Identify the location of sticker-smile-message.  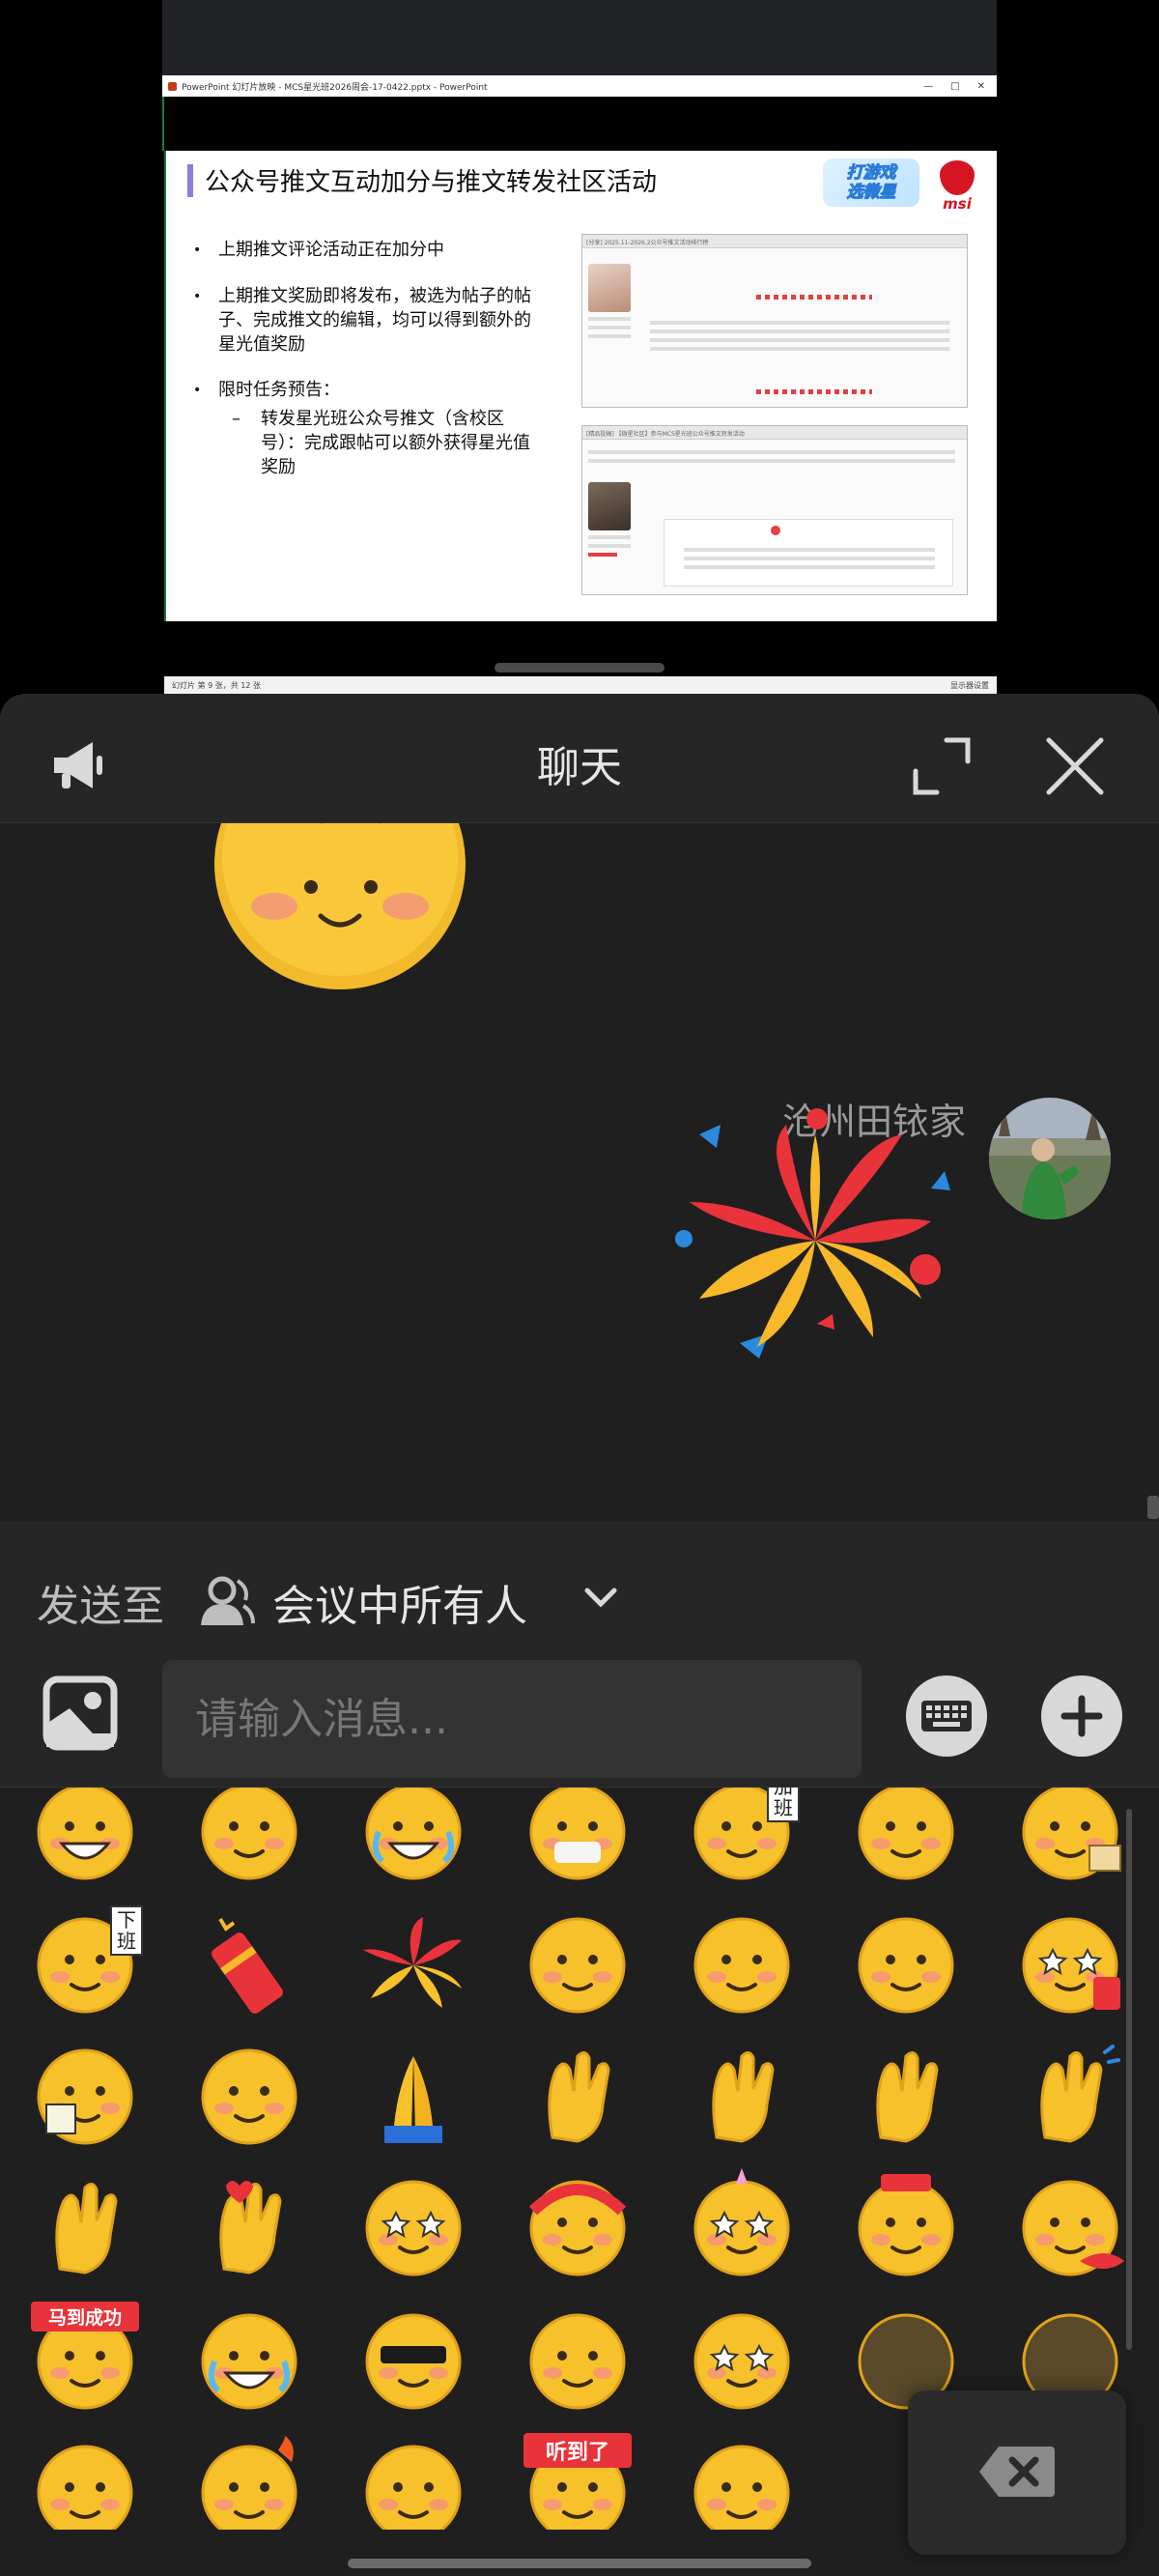
(340, 906).